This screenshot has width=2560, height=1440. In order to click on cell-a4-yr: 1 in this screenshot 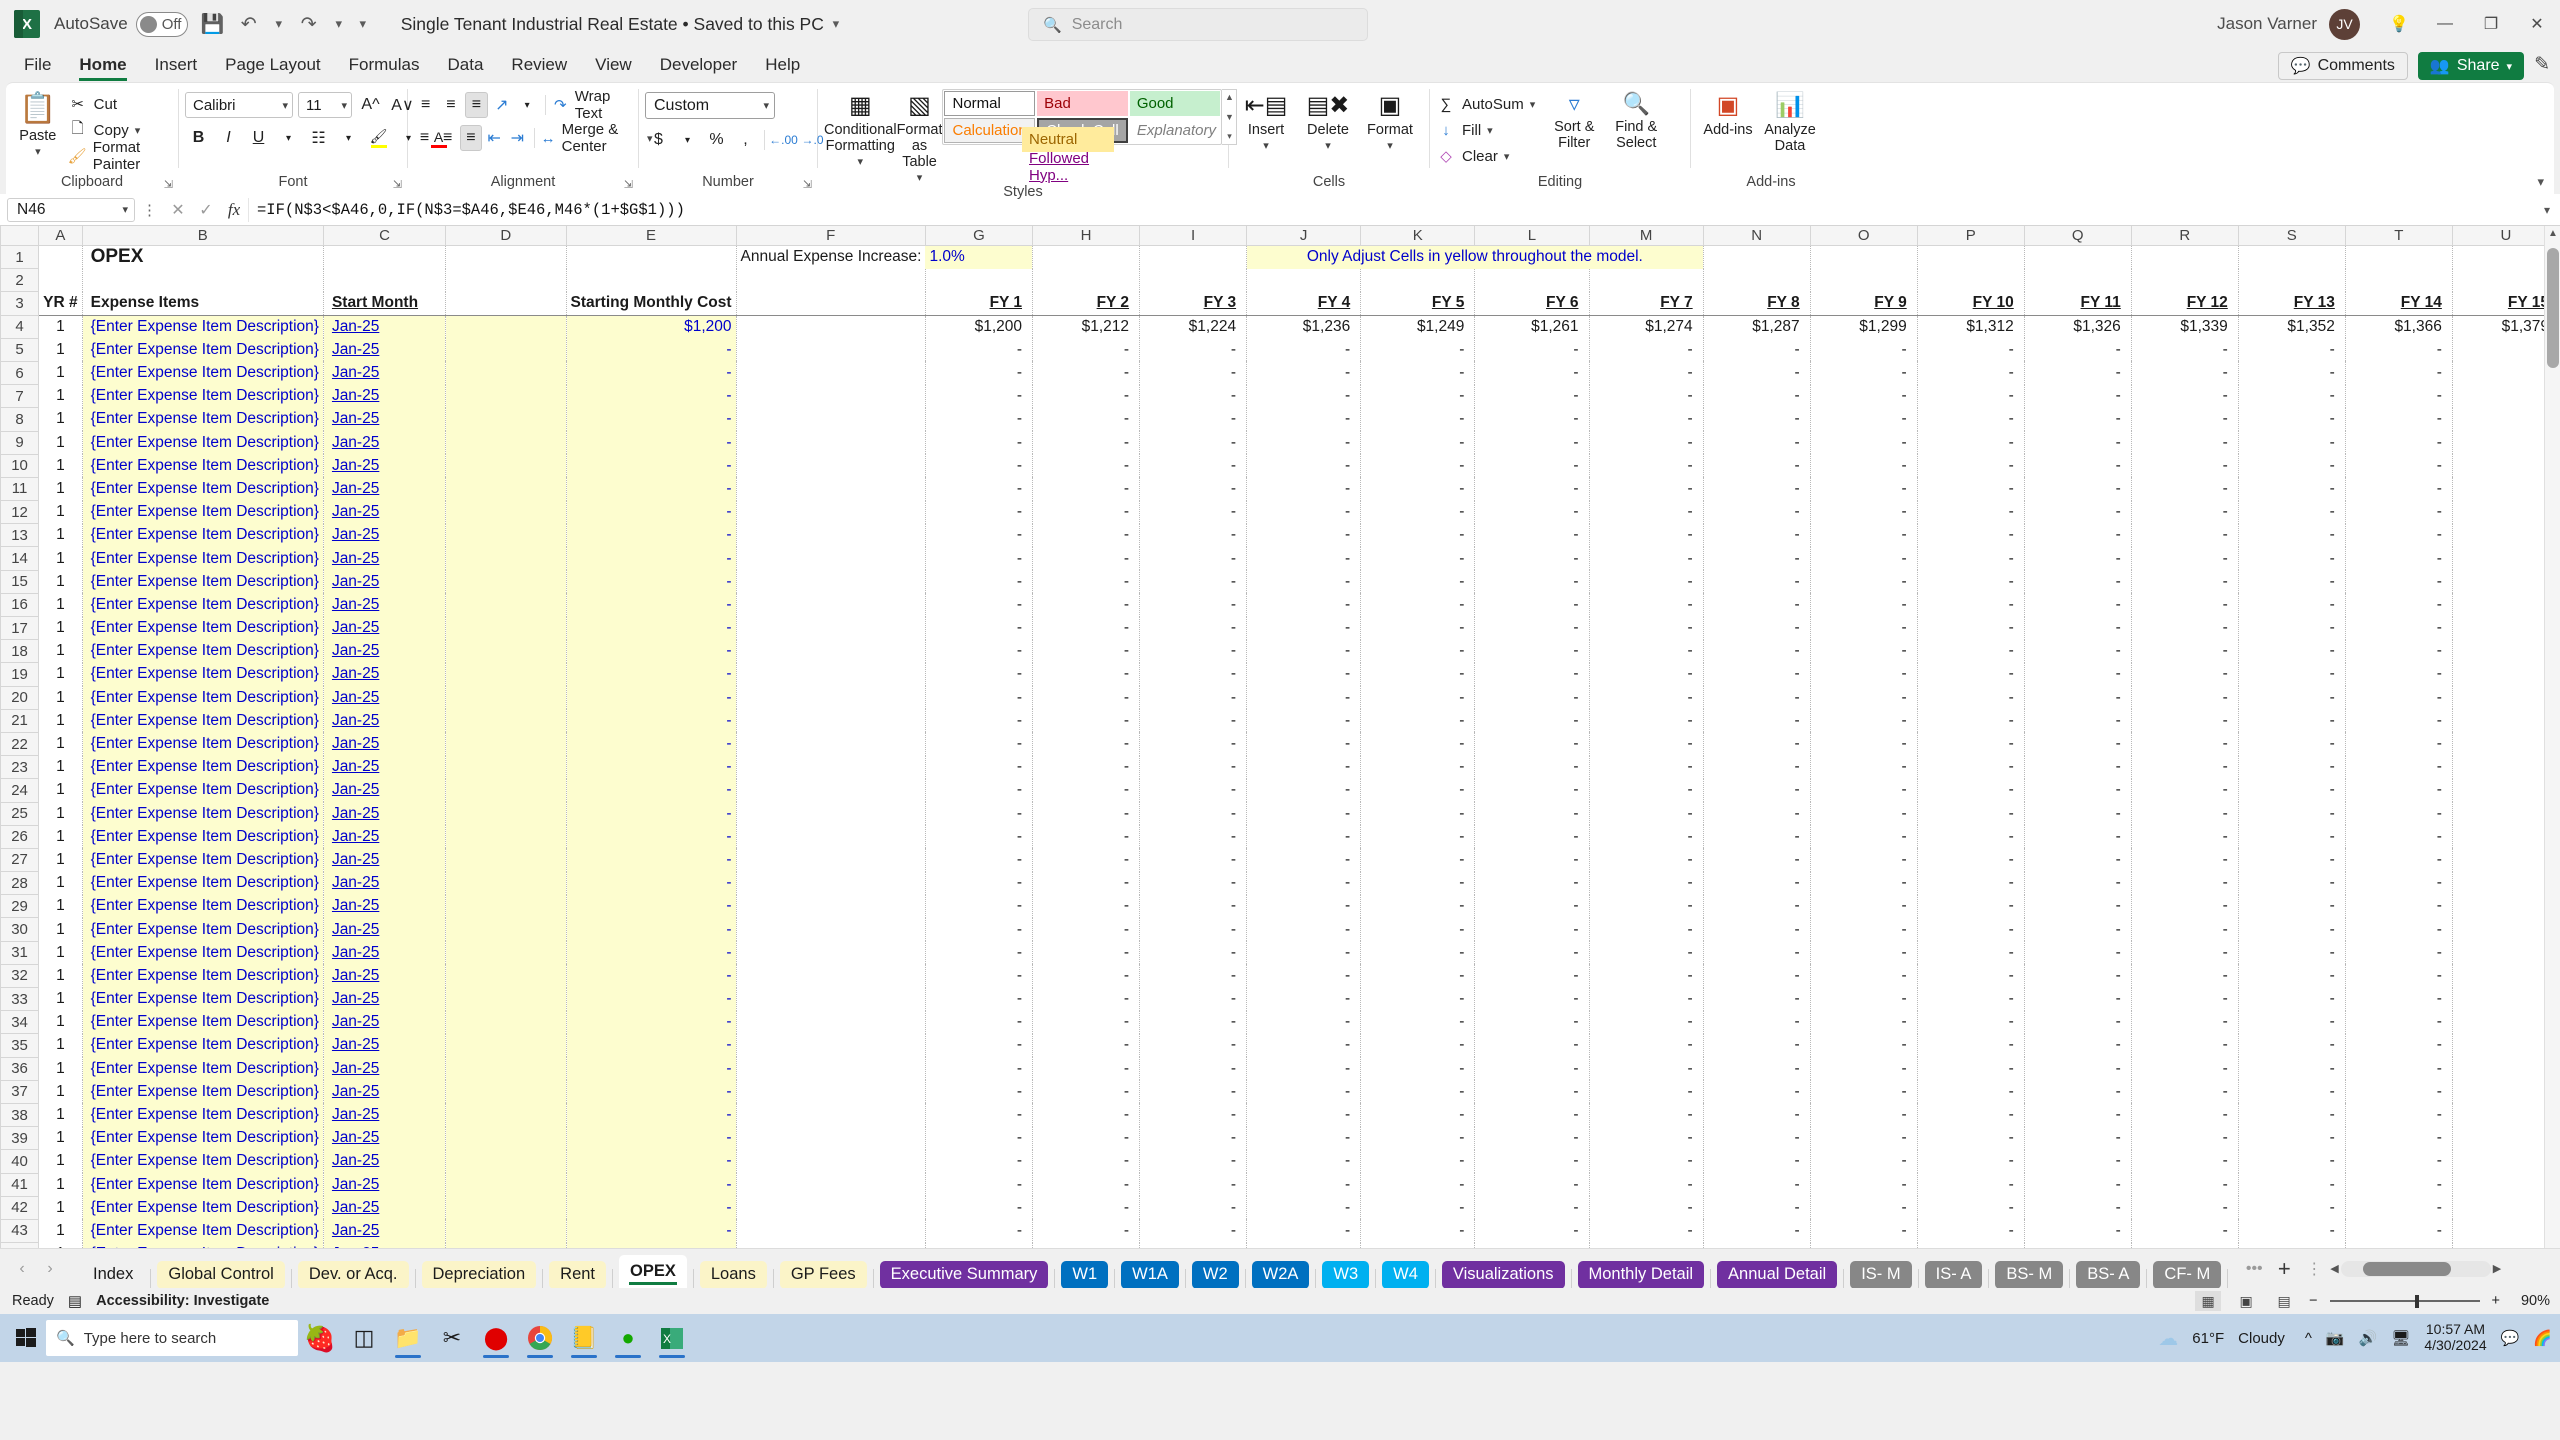, I will do `click(60, 326)`.